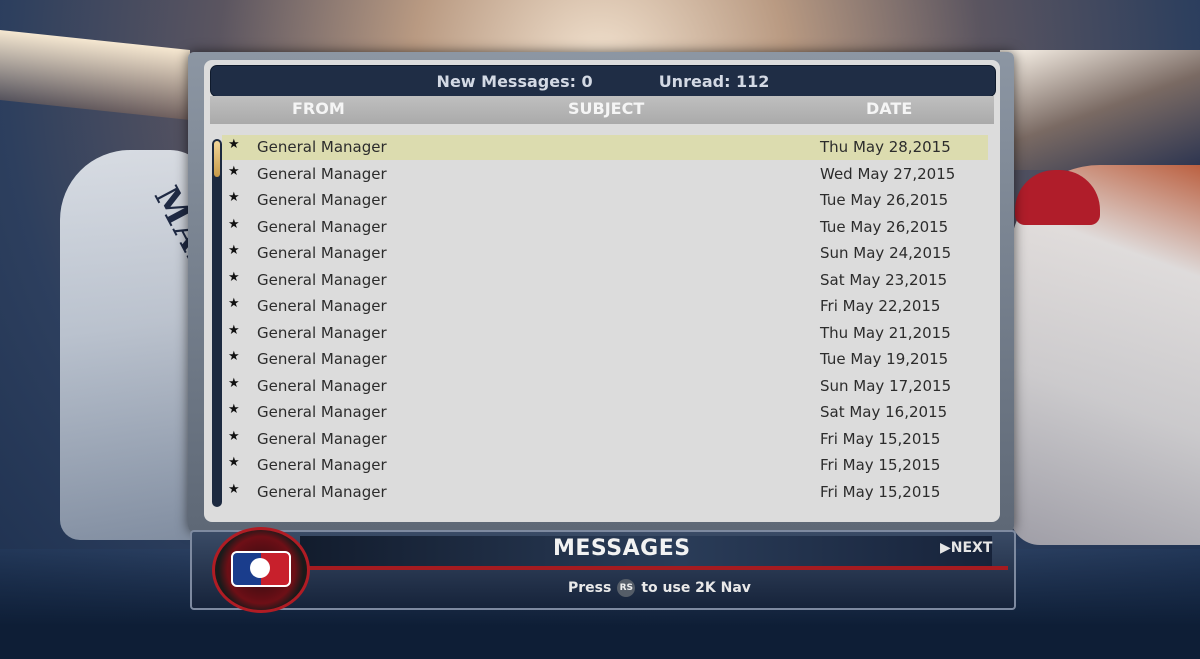 Image resolution: width=1200 pixels, height=659 pixels. I want to click on message-date: Sat May 16,2015, so click(884, 412).